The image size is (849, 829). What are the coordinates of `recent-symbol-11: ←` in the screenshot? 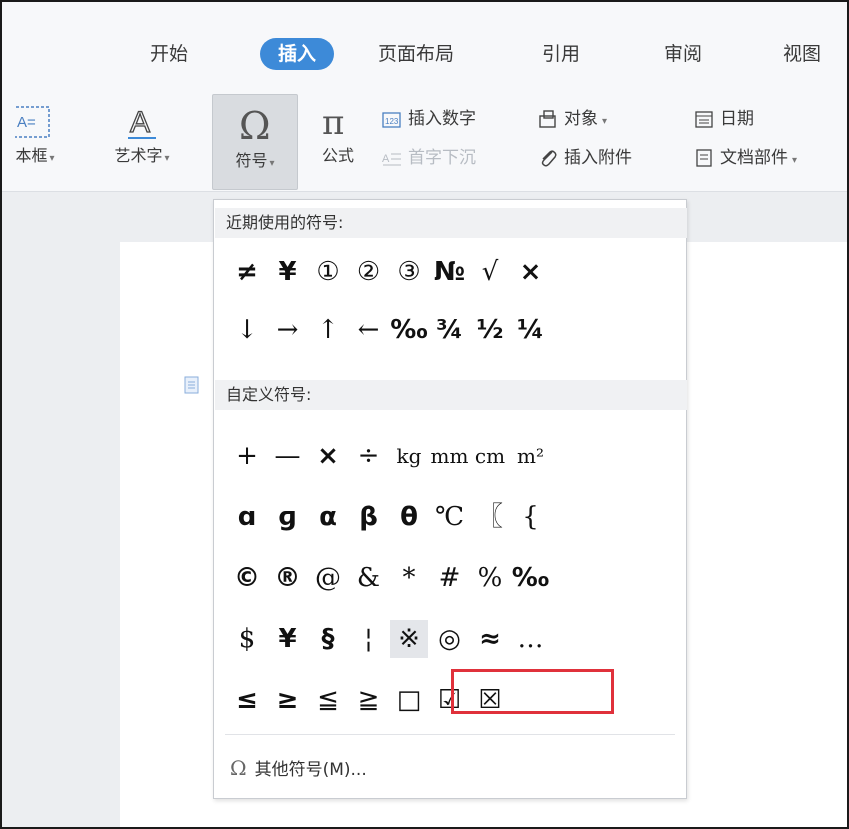 It's located at (369, 330).